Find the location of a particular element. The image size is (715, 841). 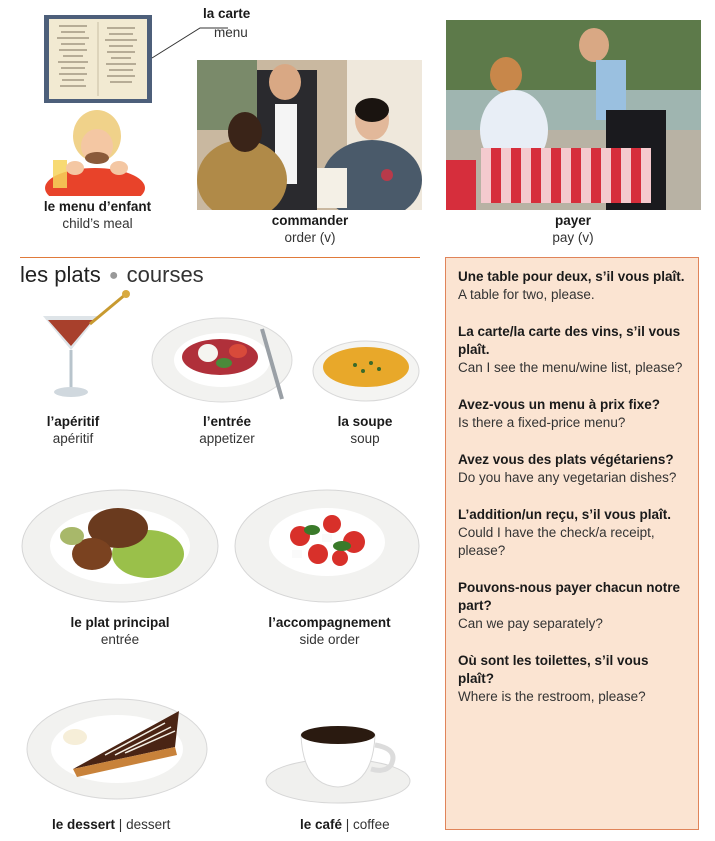

appetizer-image is located at coordinates (224, 360).